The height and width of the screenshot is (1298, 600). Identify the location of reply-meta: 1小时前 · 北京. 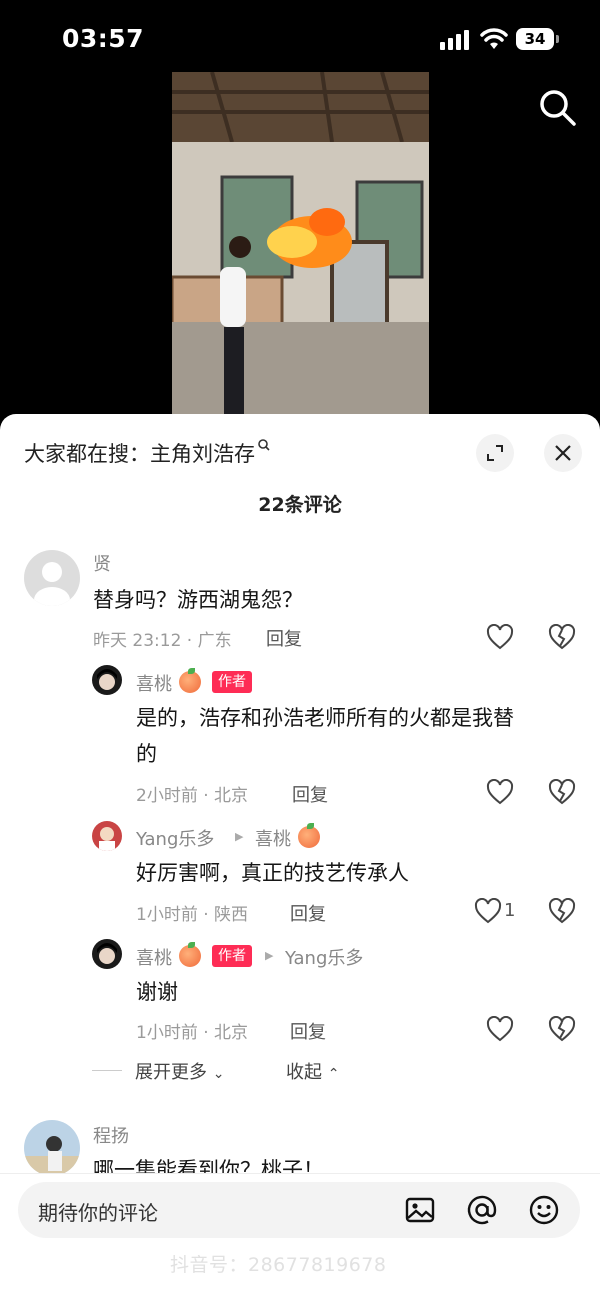
(192, 1033).